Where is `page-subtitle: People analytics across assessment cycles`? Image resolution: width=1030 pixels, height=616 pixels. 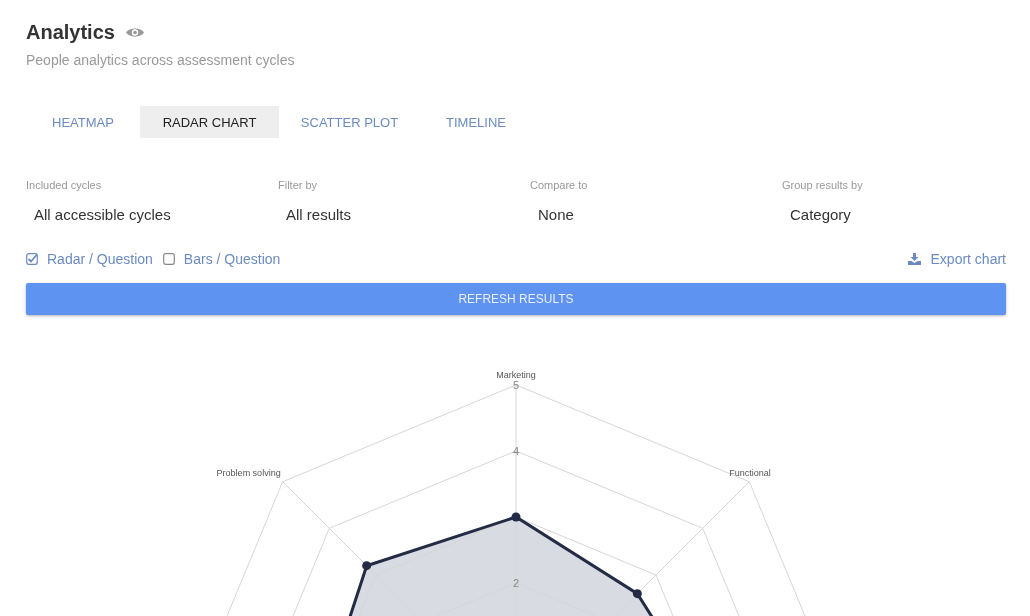
page-subtitle: People analytics across assessment cycles is located at coordinates (161, 60).